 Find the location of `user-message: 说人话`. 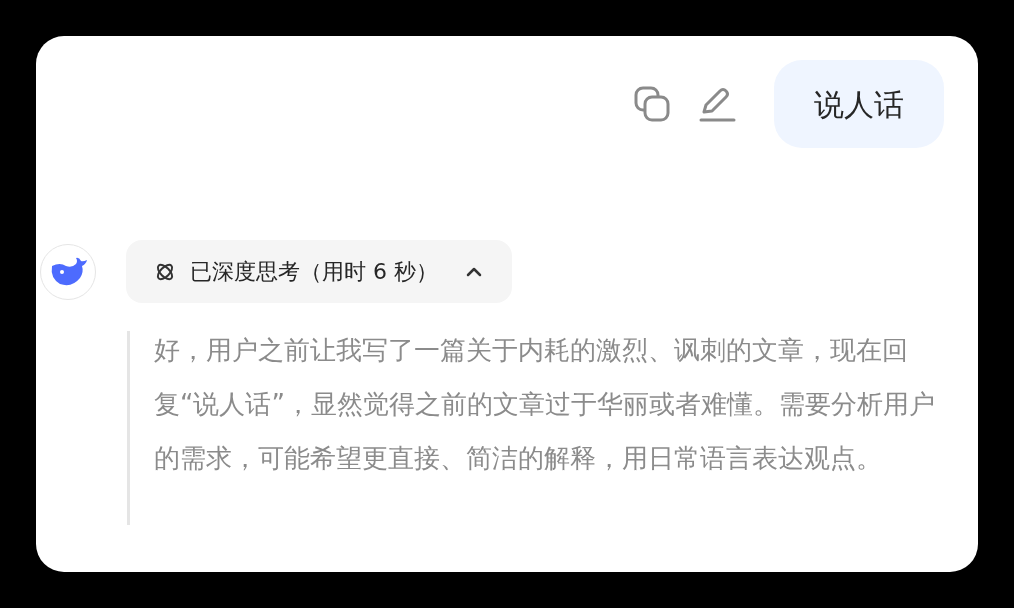

user-message: 说人话 is located at coordinates (859, 104).